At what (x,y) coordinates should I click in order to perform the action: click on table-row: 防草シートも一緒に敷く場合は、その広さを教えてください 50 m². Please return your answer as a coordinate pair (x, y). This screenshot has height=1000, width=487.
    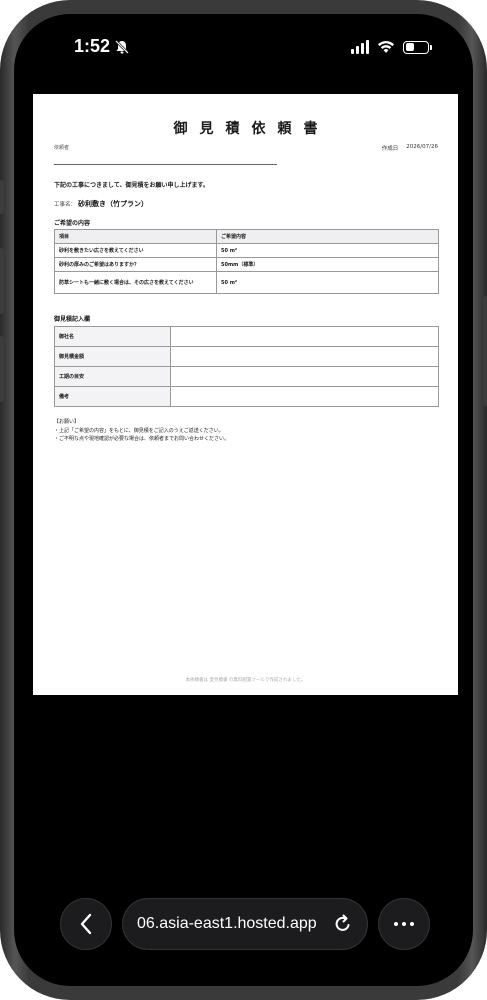
    Looking at the image, I should click on (246, 282).